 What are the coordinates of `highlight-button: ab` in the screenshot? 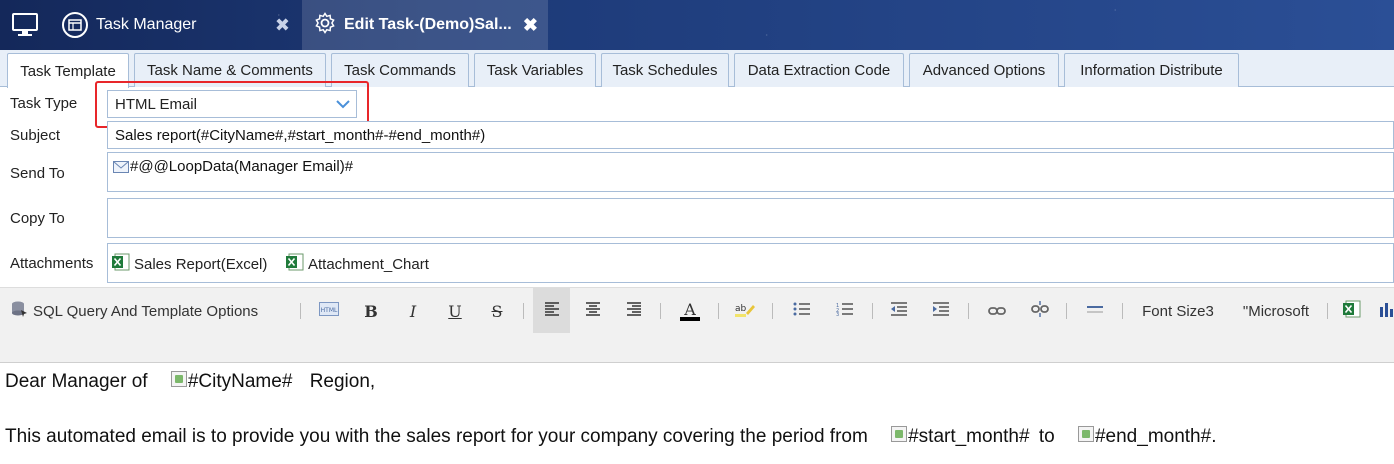 It's located at (745, 311).